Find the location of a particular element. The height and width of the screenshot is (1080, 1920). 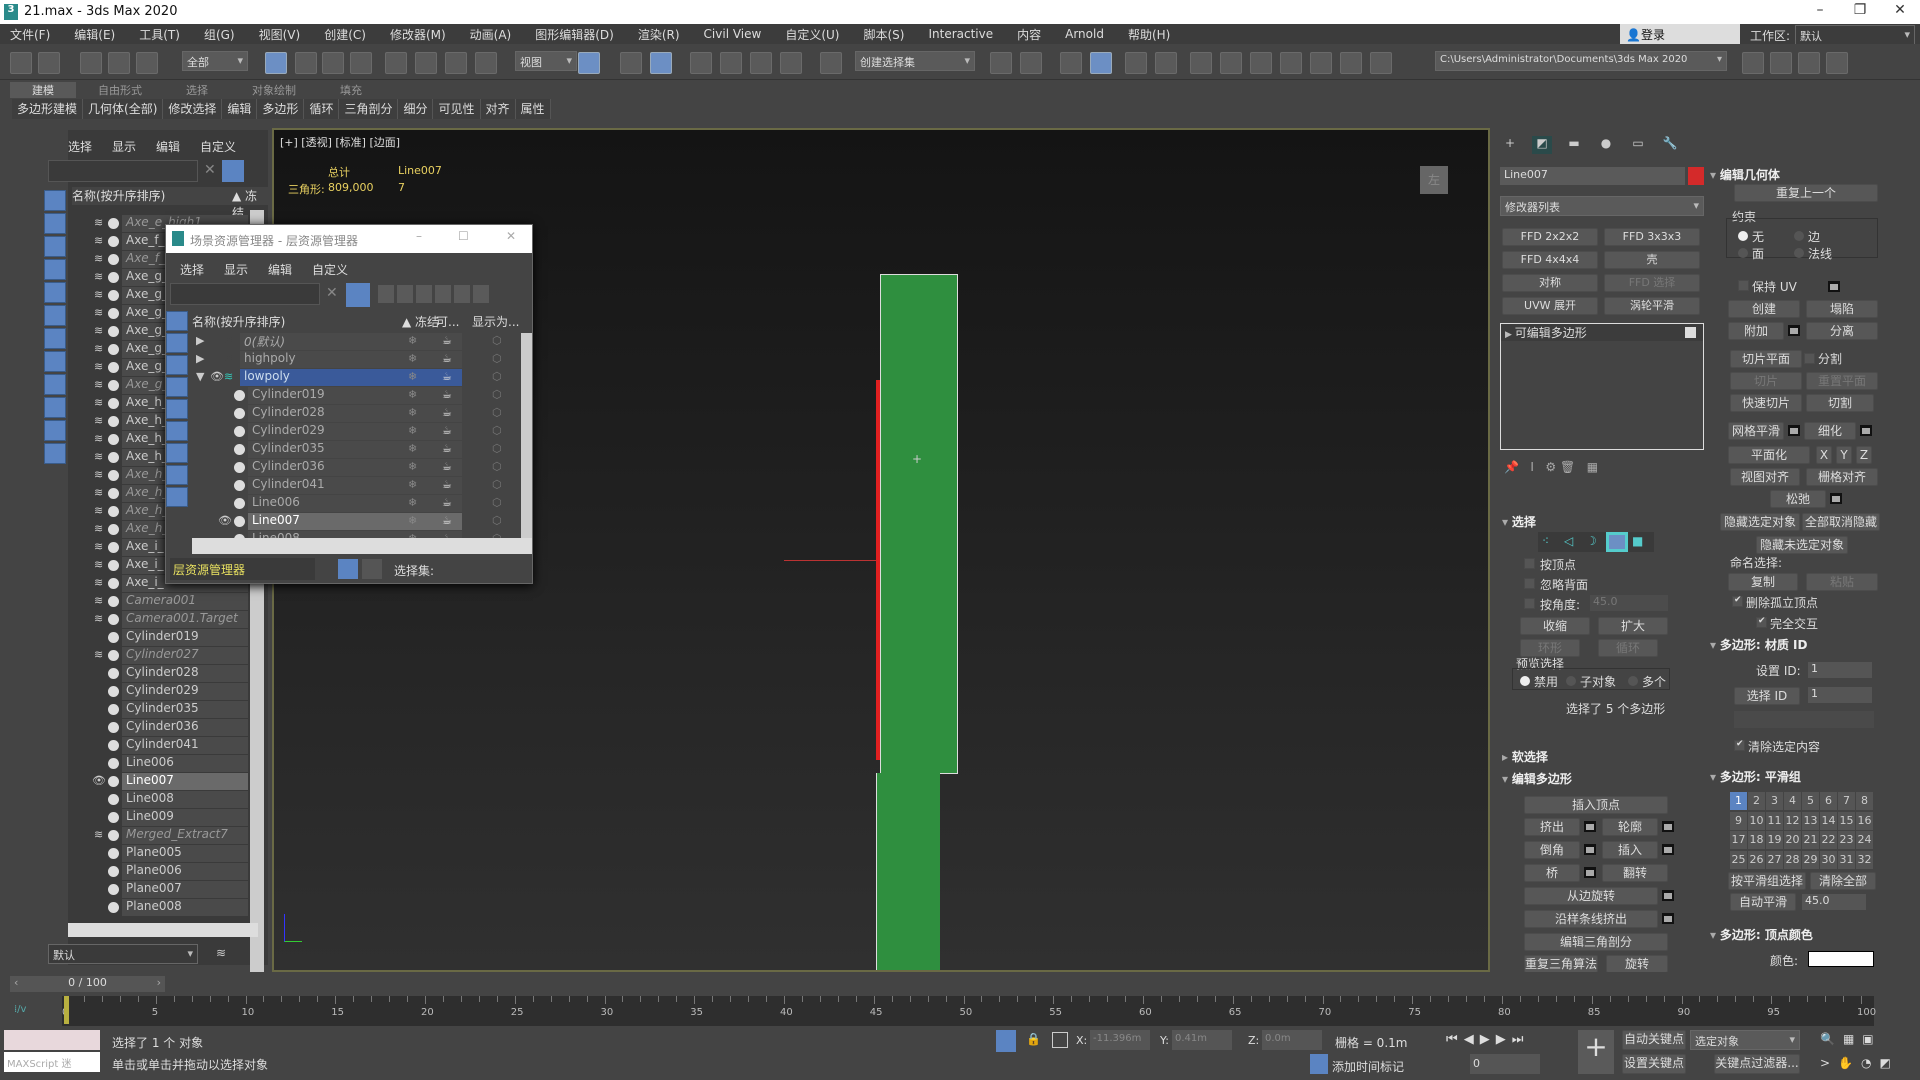

rollout-edit-polygons: 编辑多边形 is located at coordinates (1537, 778).